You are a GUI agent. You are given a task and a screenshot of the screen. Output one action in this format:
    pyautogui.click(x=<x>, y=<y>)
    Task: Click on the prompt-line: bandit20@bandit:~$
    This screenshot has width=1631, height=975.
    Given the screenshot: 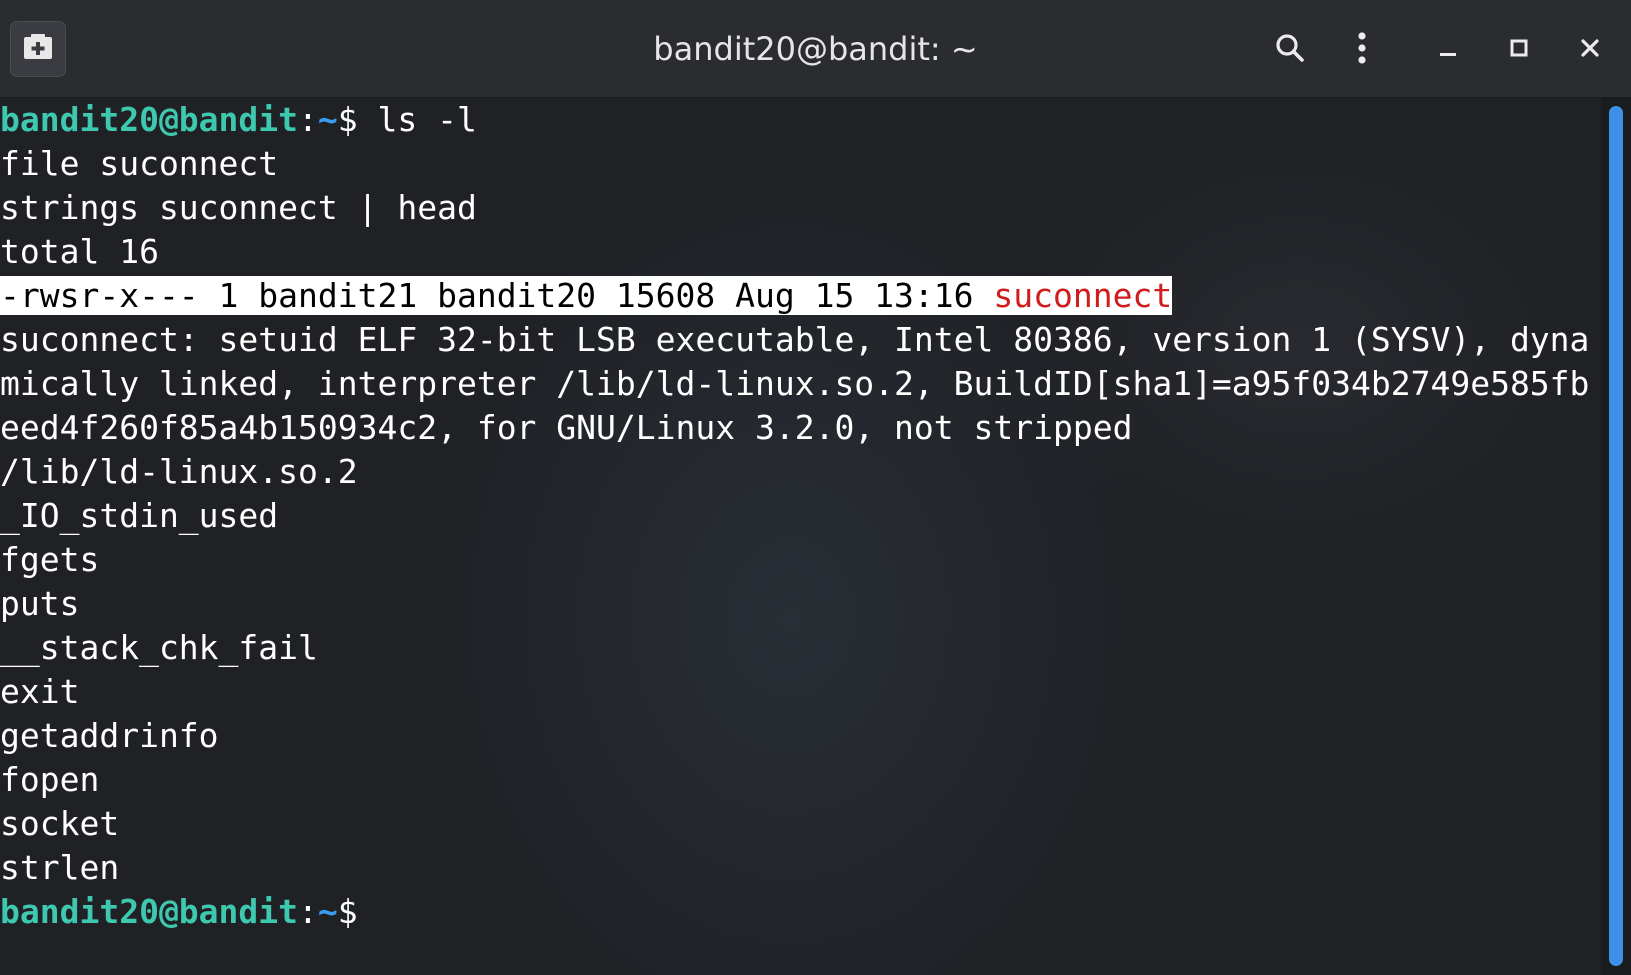 What is the action you would take?
    pyautogui.click(x=179, y=912)
    